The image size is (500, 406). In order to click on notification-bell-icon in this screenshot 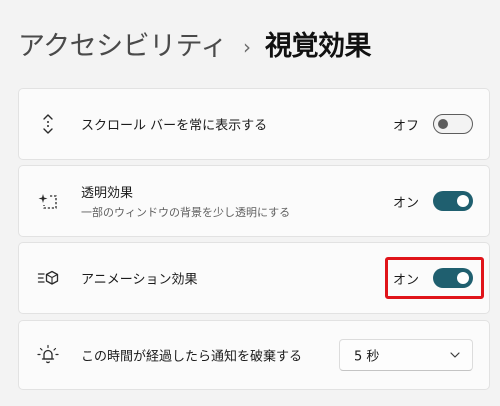, I will do `click(48, 354)`.